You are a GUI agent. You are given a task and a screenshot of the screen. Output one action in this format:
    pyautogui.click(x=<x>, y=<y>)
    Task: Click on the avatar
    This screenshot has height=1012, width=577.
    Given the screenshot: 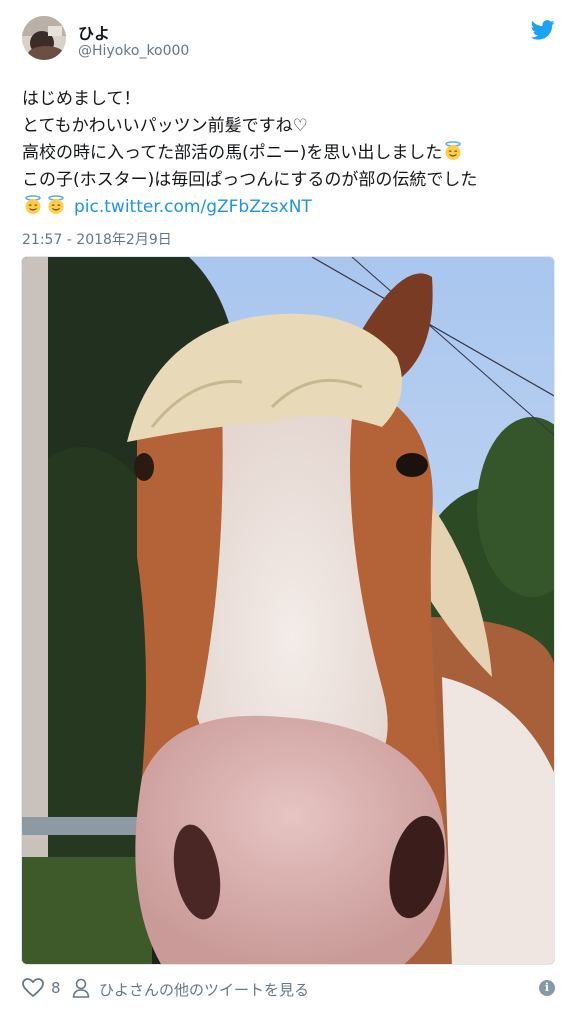 What is the action you would take?
    pyautogui.click(x=44, y=38)
    